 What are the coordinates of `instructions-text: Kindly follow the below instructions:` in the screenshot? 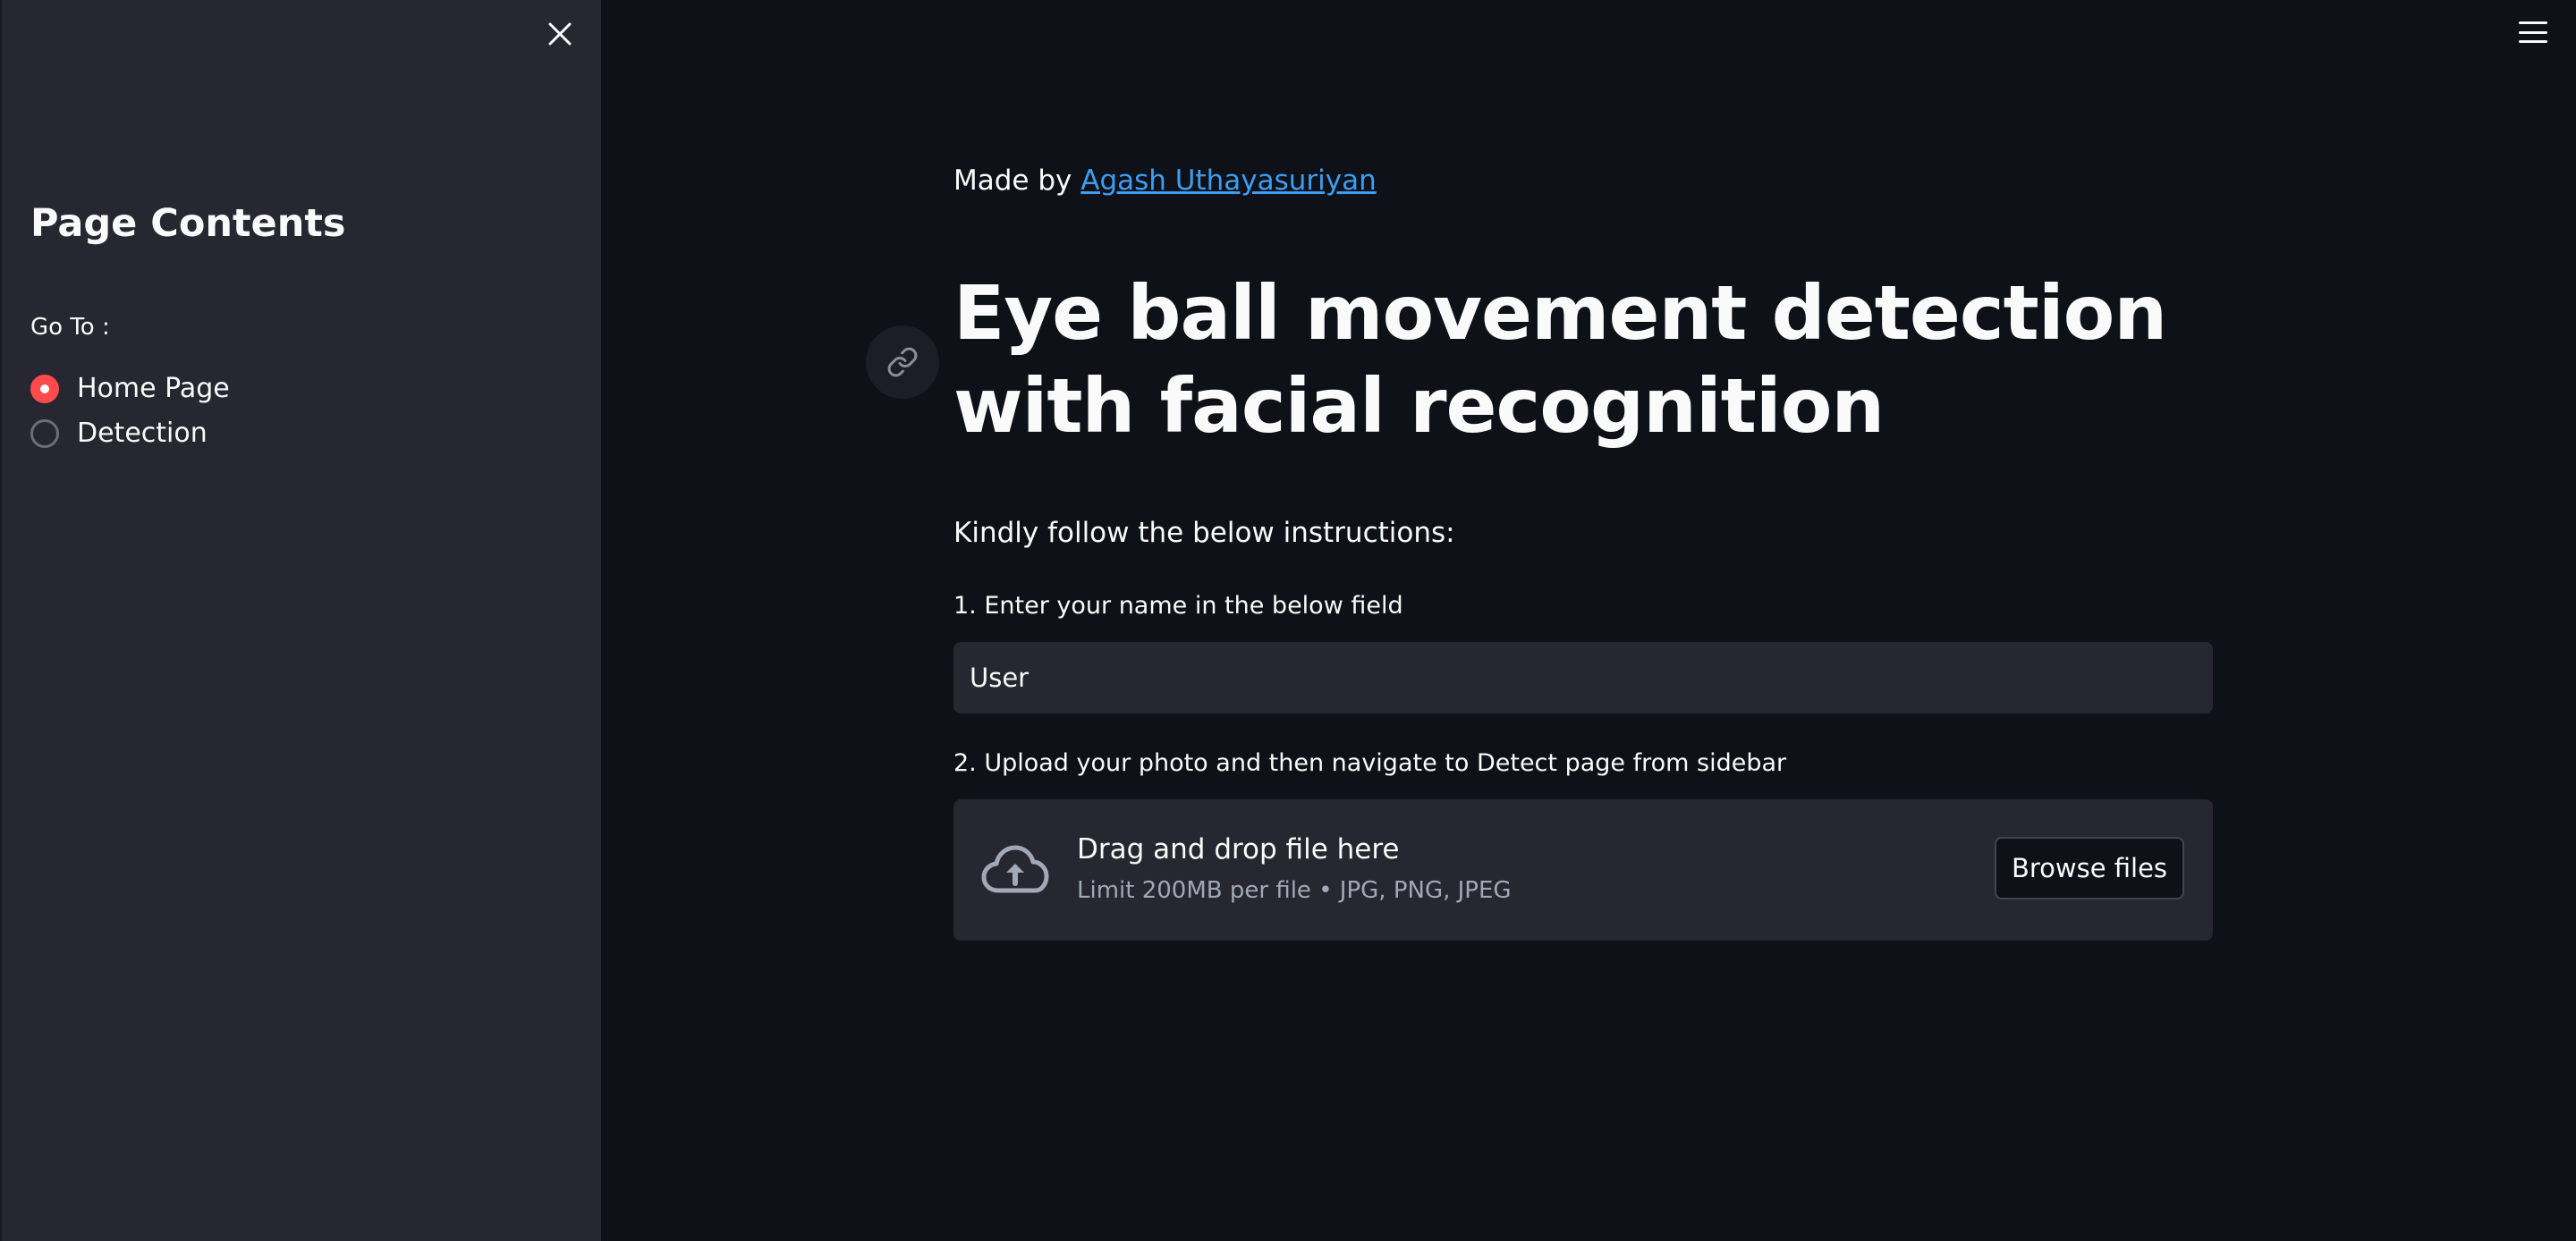 It's located at (1204, 533).